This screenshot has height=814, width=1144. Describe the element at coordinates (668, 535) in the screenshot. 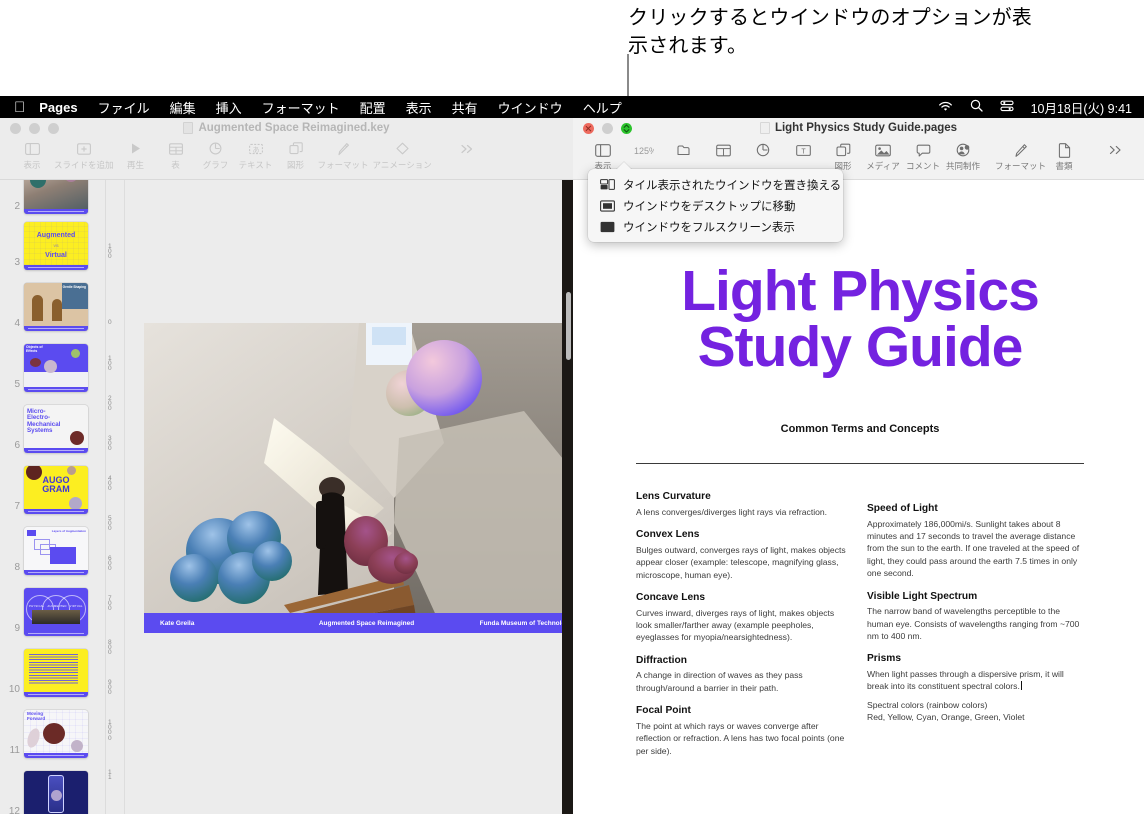

I see `term-heading: Convex Lens` at that location.